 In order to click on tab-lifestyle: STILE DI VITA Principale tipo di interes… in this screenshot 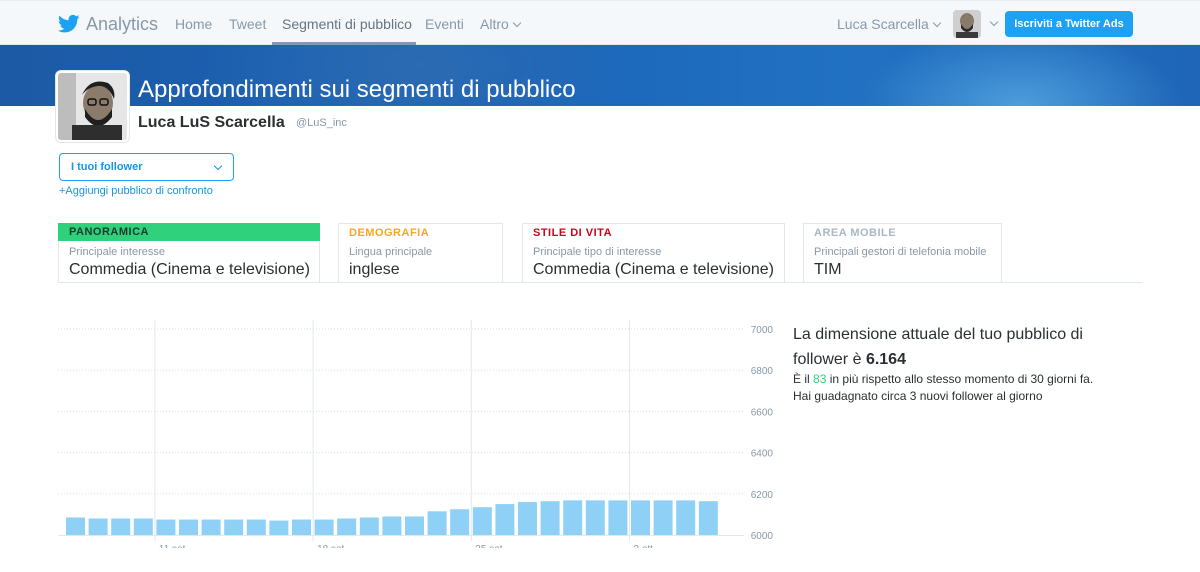, I will do `click(653, 253)`.